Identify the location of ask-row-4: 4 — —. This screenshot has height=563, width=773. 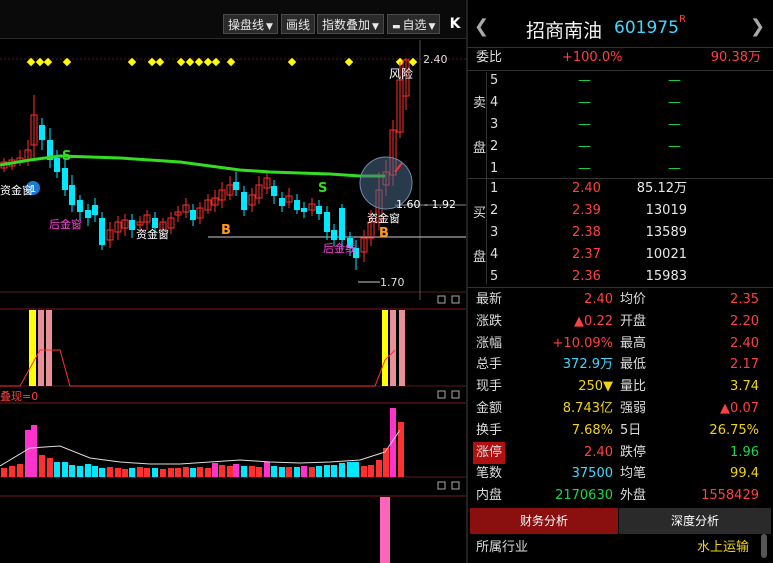
(620, 103).